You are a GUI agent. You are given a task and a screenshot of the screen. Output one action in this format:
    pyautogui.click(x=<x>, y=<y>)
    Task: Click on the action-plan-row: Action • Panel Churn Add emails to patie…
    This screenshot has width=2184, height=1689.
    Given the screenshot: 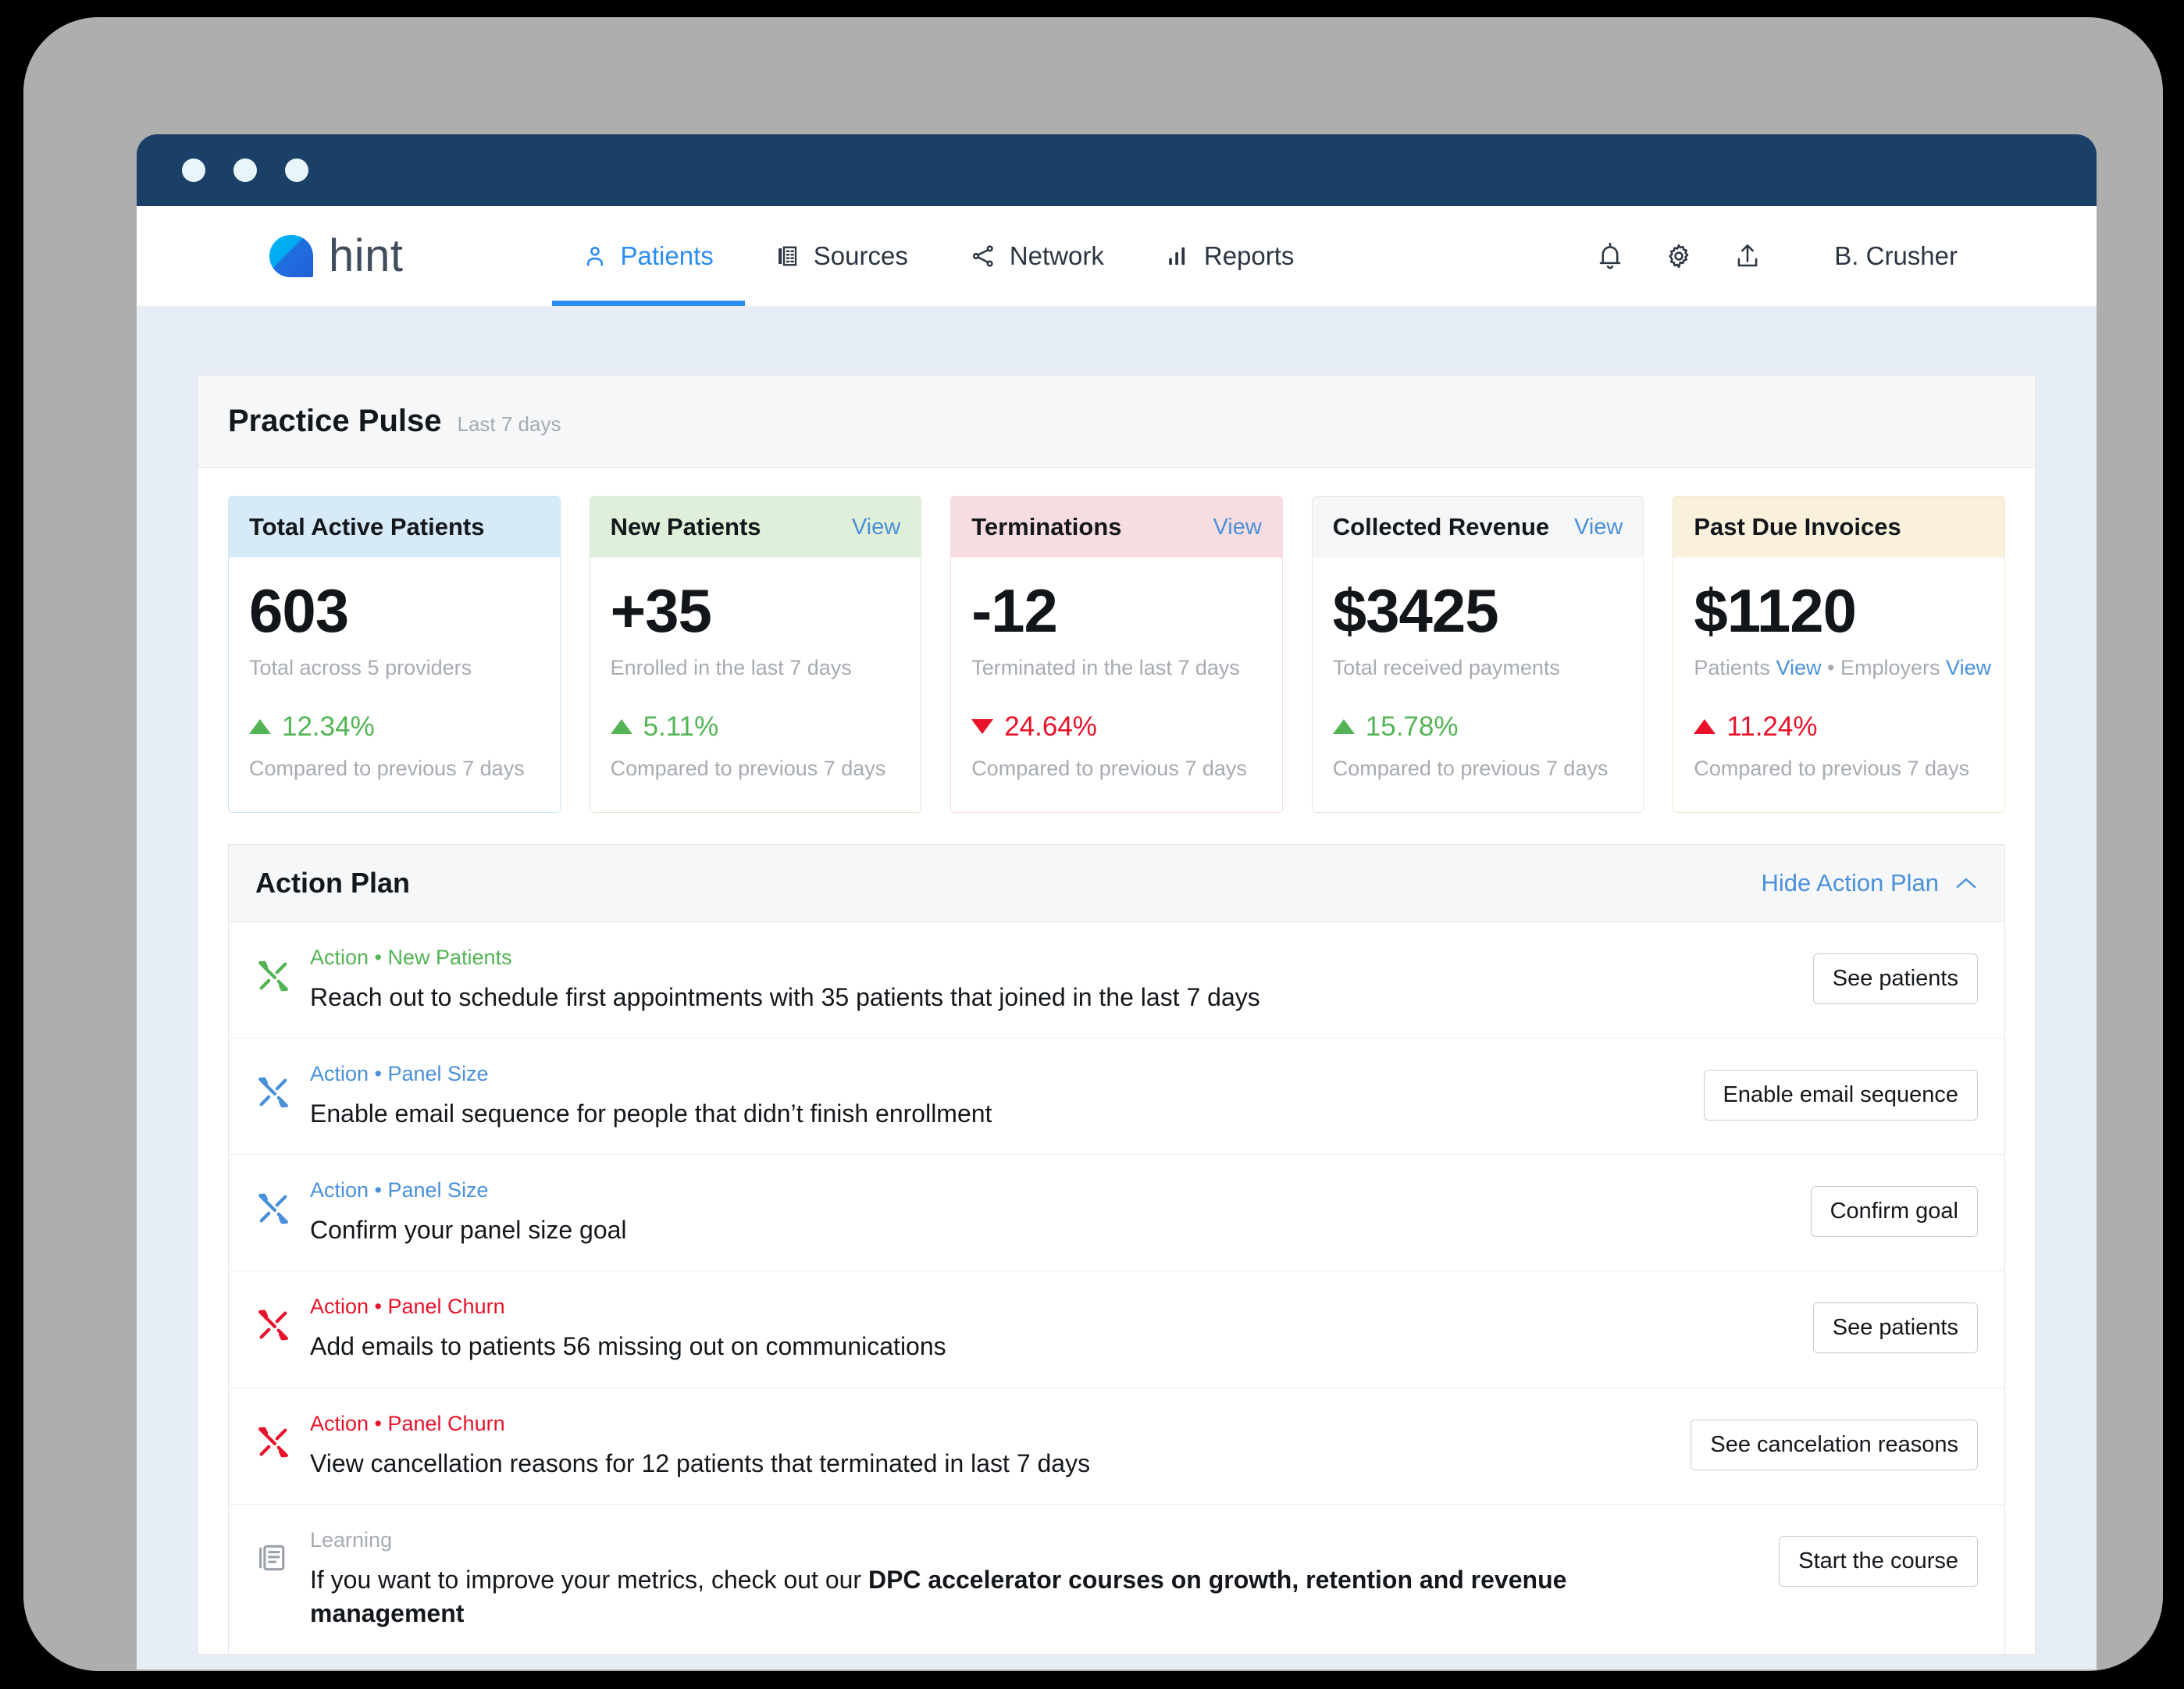 What is the action you would take?
    pyautogui.click(x=1116, y=1329)
    